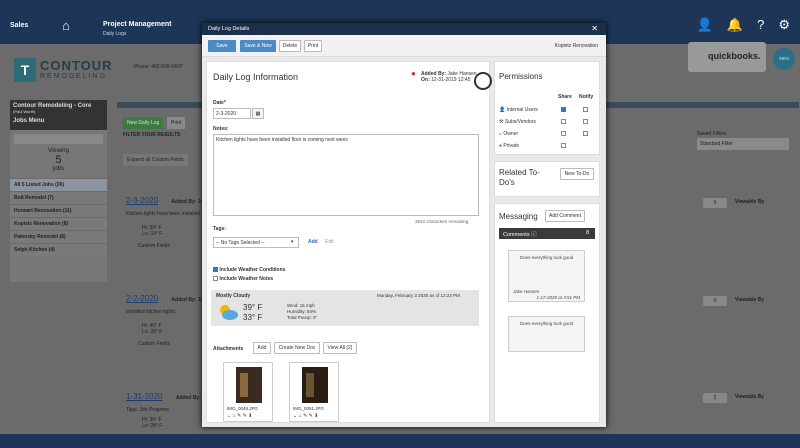 This screenshot has width=800, height=448. Describe the element at coordinates (233, 296) in the screenshot. I see `weather-condition: Mostly Cloudy` at that location.